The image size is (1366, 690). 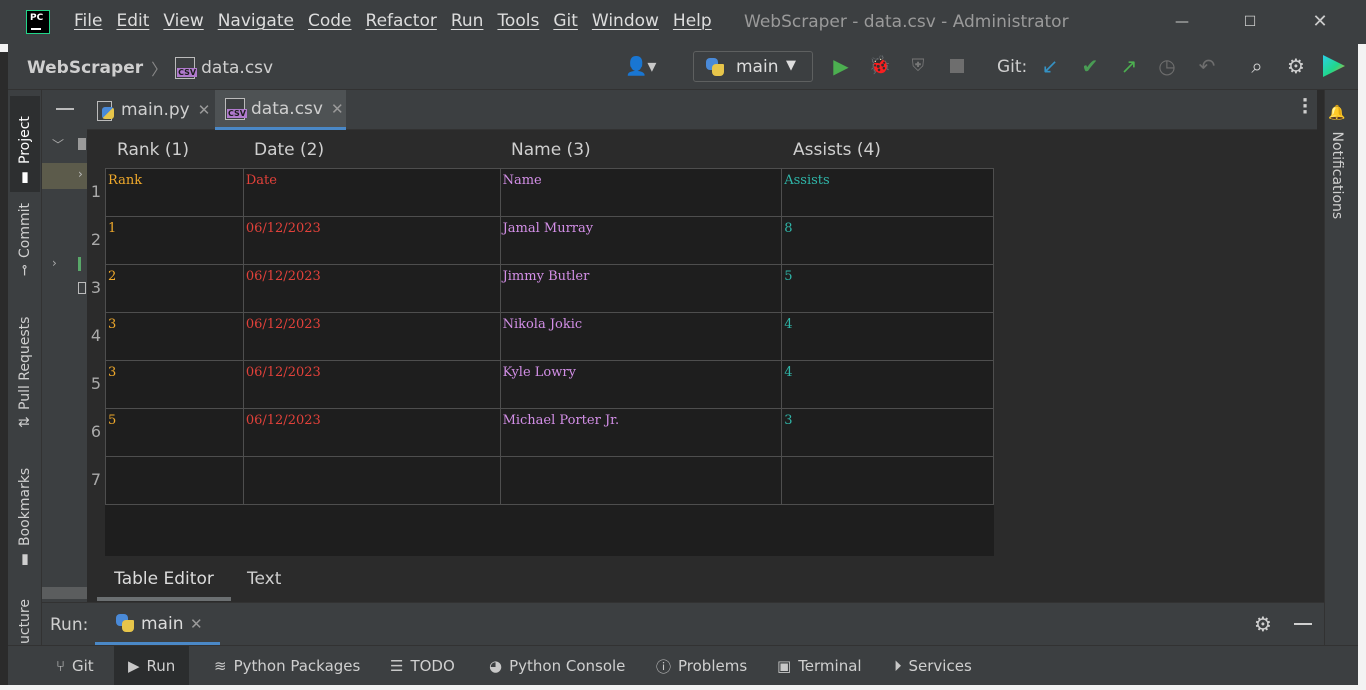 What do you see at coordinates (174, 240) in the screenshot?
I see `table-cell: 1` at bounding box center [174, 240].